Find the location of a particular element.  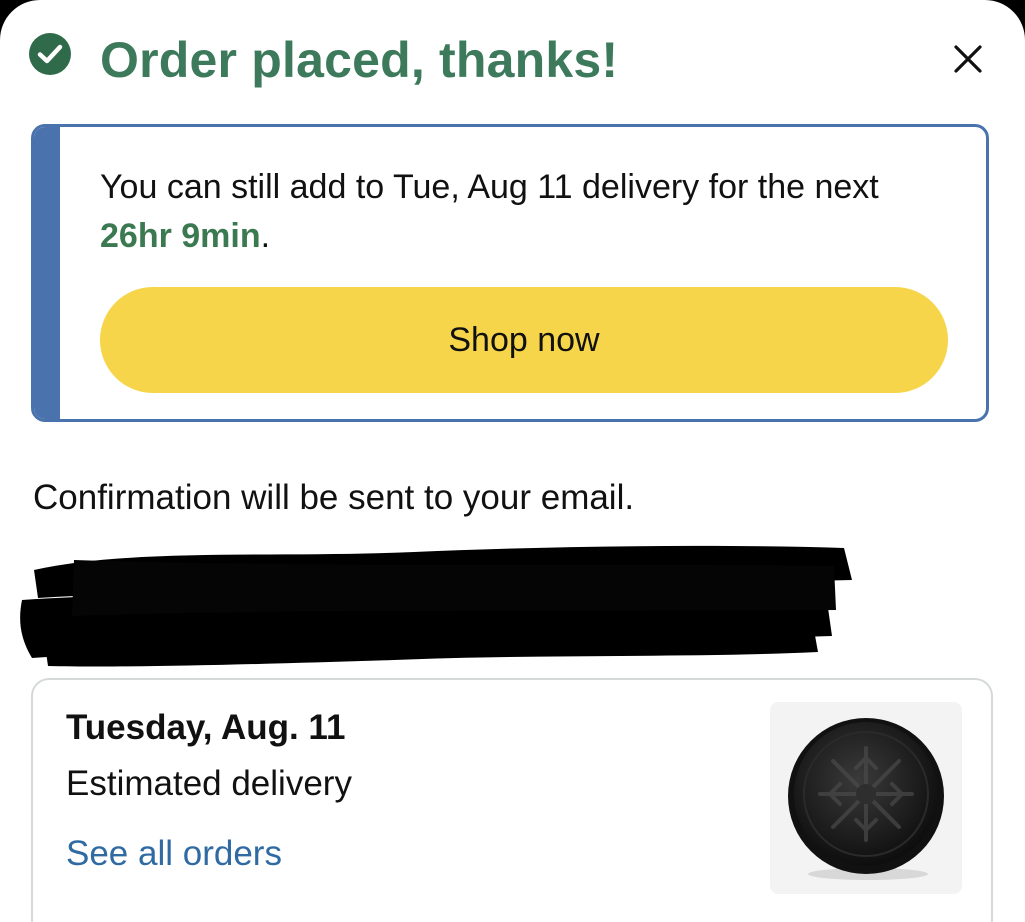

card-accent-bar is located at coordinates (47, 273).